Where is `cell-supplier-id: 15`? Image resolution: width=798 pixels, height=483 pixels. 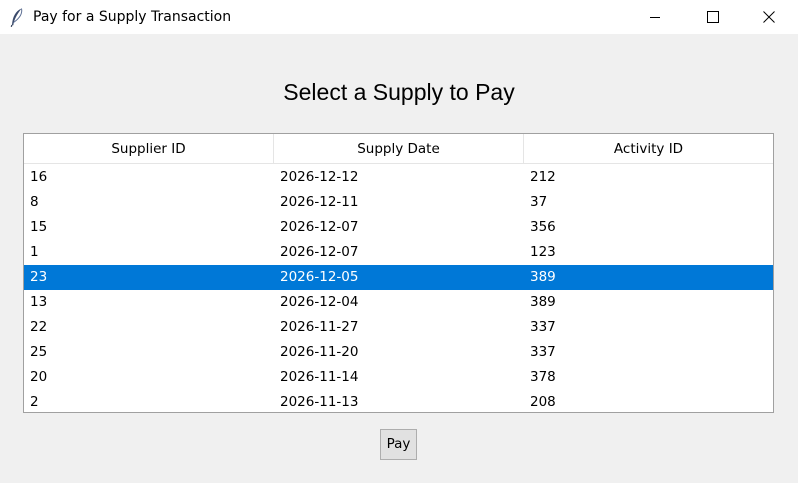 cell-supplier-id: 15 is located at coordinates (39, 227).